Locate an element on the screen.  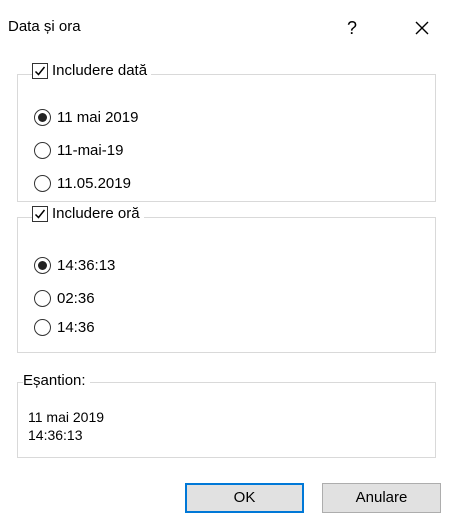
date-format-label: 11 mai 2019 is located at coordinates (98, 117).